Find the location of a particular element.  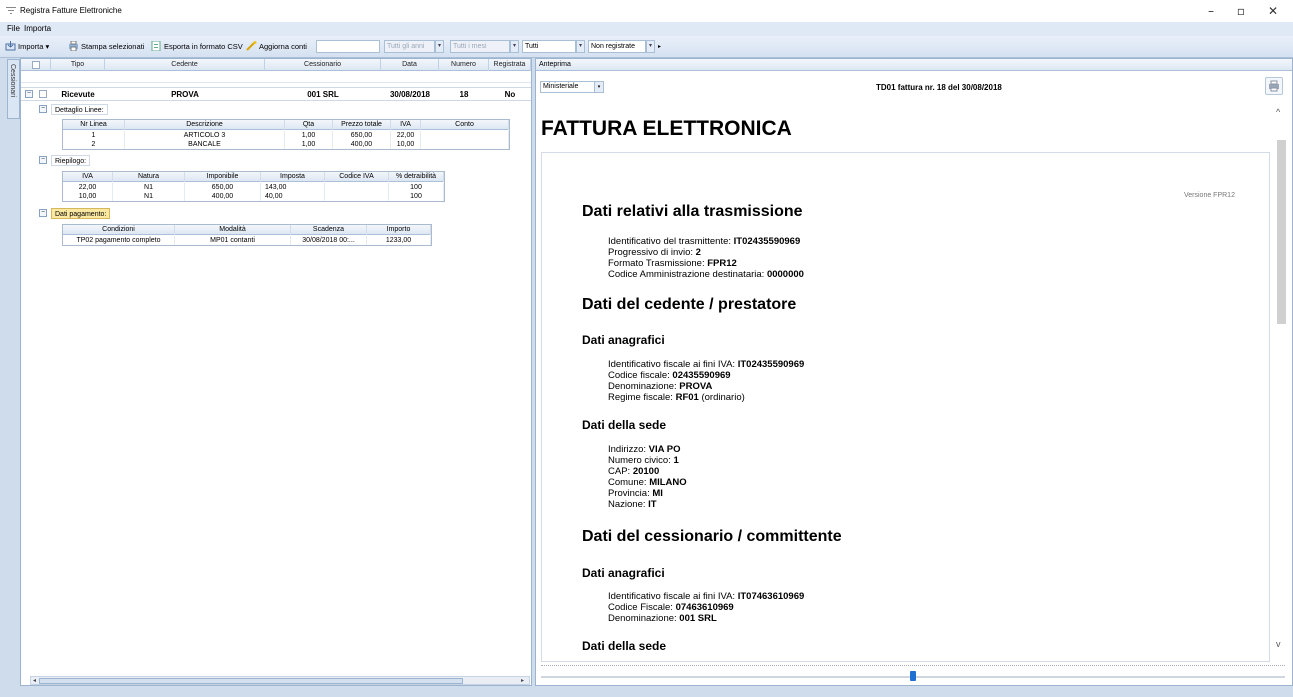

grid-horizontal-scrollbar: ◂ ▸ is located at coordinates (280, 680).